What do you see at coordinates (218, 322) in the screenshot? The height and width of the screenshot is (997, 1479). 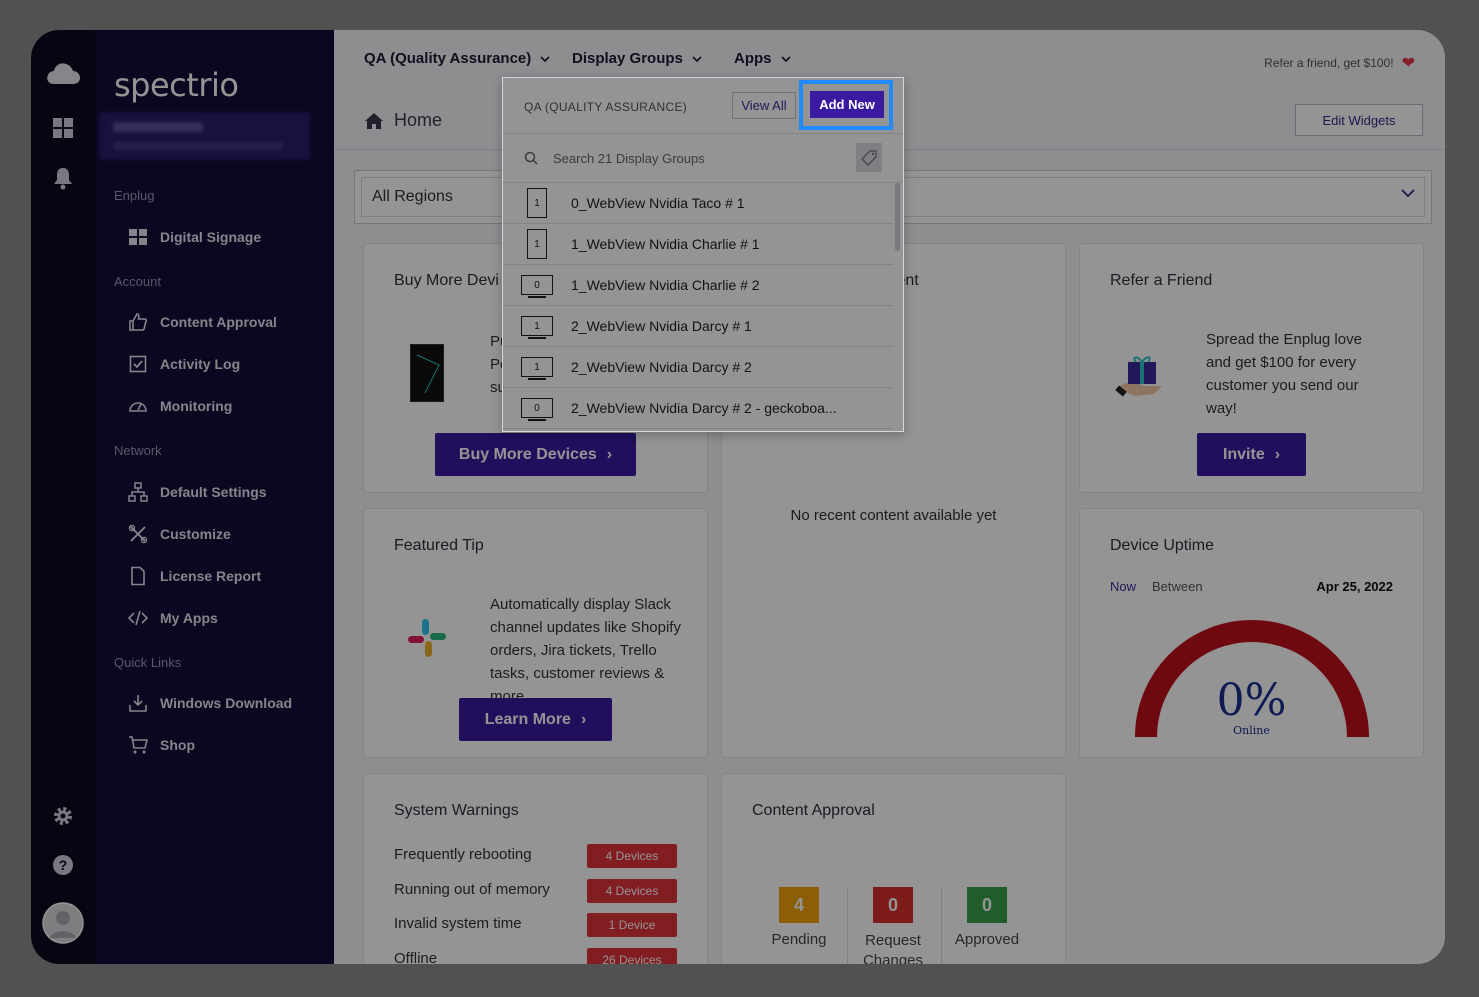 I see `sidebar-item-label: Content Approval` at bounding box center [218, 322].